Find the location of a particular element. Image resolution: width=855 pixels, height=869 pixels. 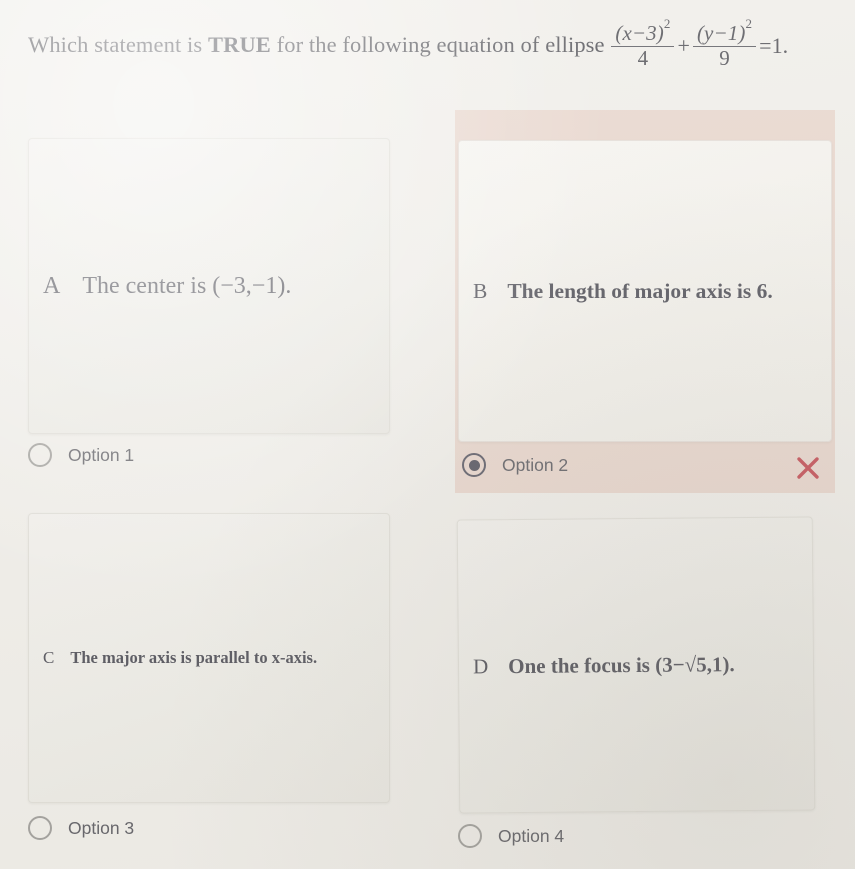

question-emphasis: TRUE is located at coordinates (239, 44).